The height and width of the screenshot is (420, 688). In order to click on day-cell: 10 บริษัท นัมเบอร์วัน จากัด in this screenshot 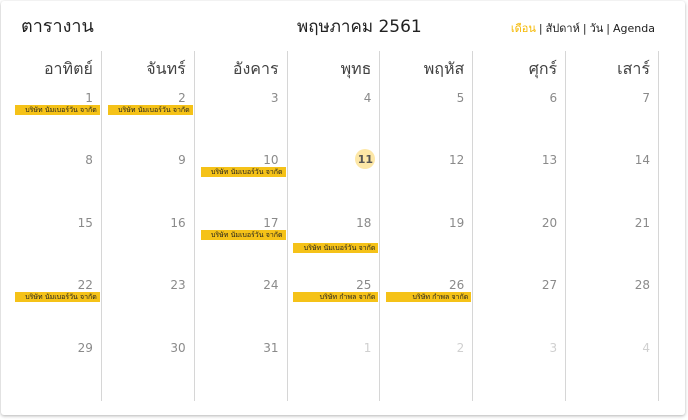, I will do `click(241, 182)`.